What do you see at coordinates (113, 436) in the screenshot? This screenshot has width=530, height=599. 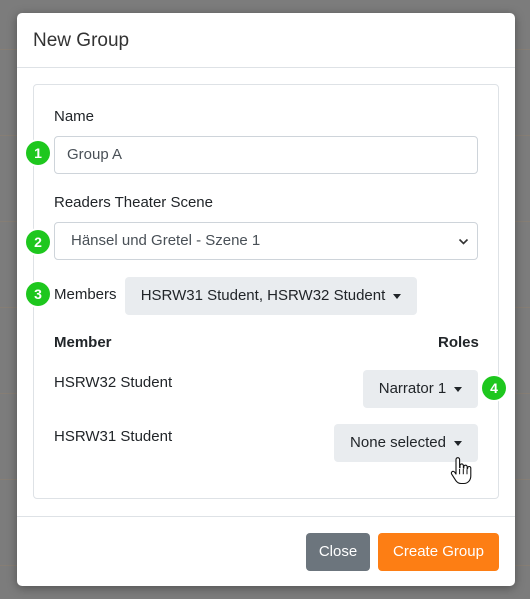 I see `member-name-hsrw31: HSRW31 Student` at bounding box center [113, 436].